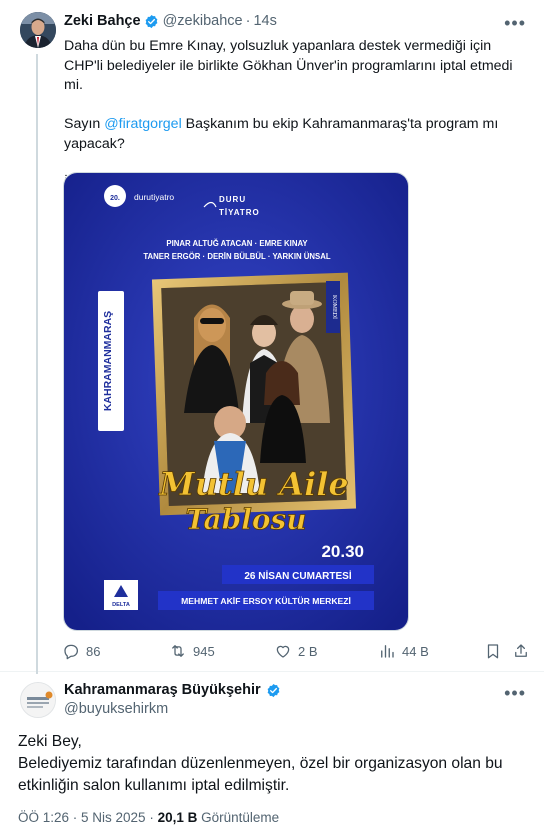 The image size is (544, 839). What do you see at coordinates (204, 651) in the screenshot?
I see `repost-count: 945` at bounding box center [204, 651].